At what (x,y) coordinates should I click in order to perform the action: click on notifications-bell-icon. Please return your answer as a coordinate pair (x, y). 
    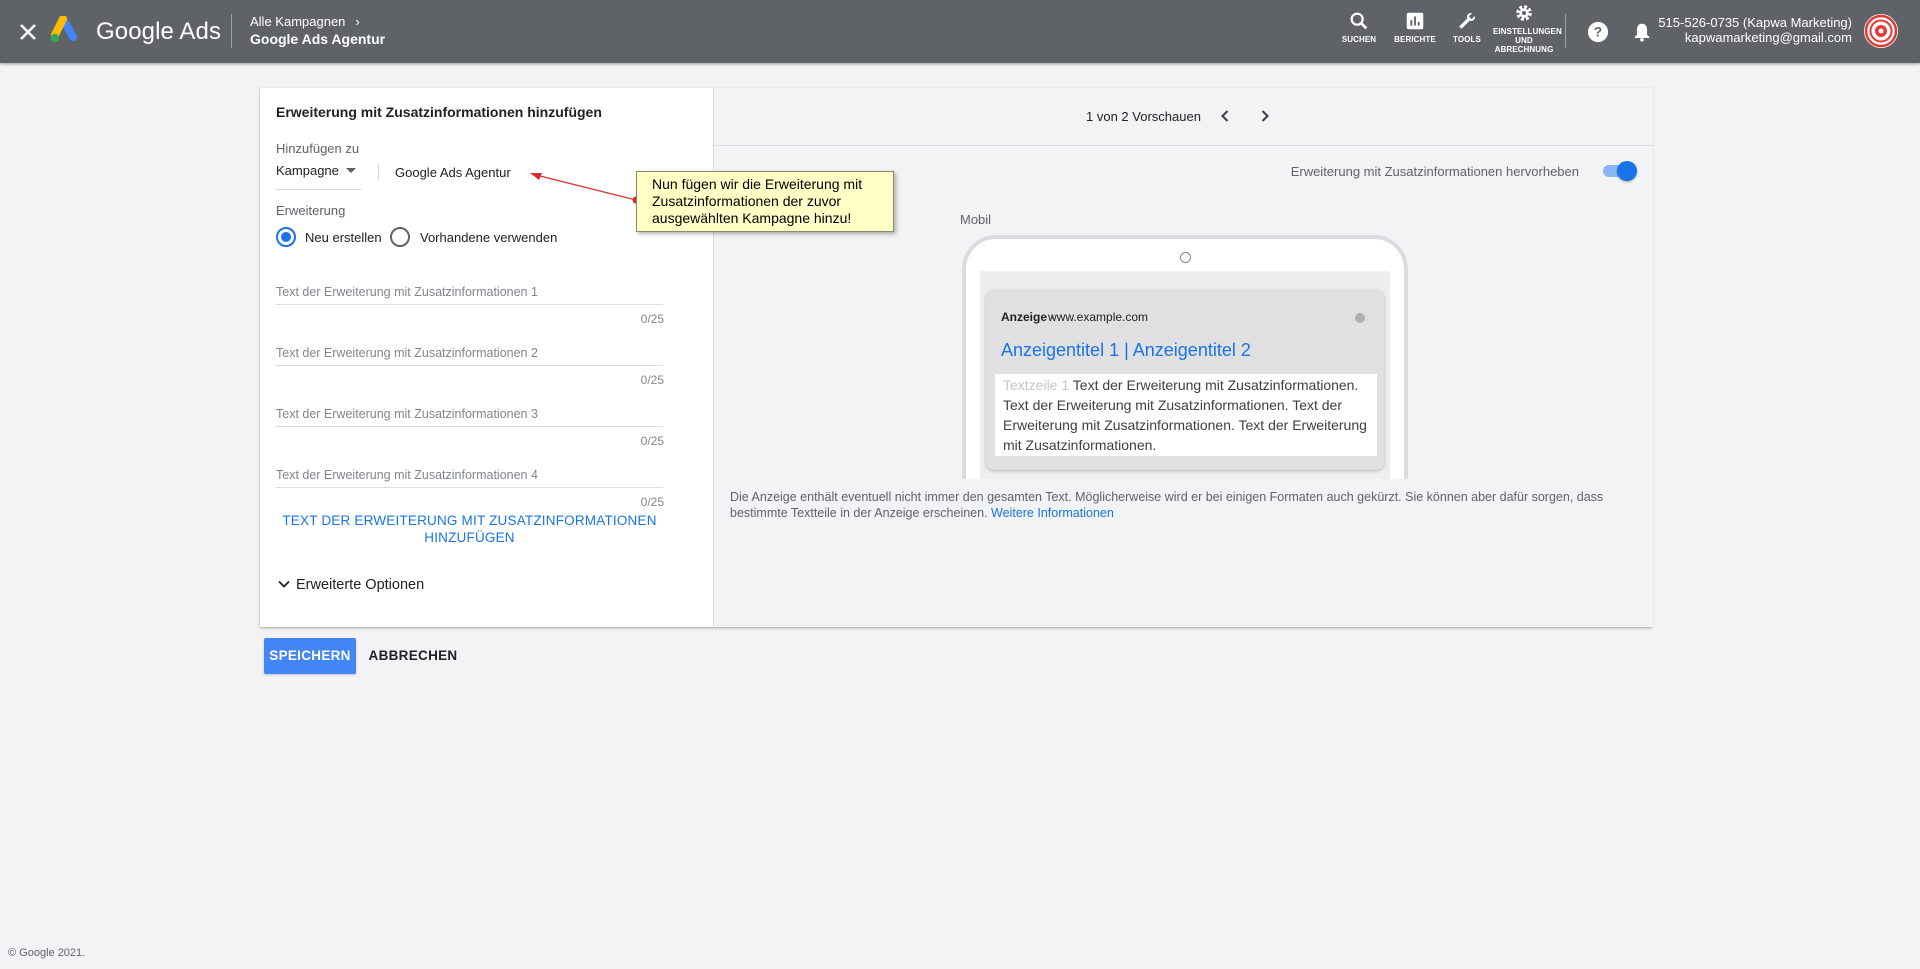
    Looking at the image, I should click on (1642, 32).